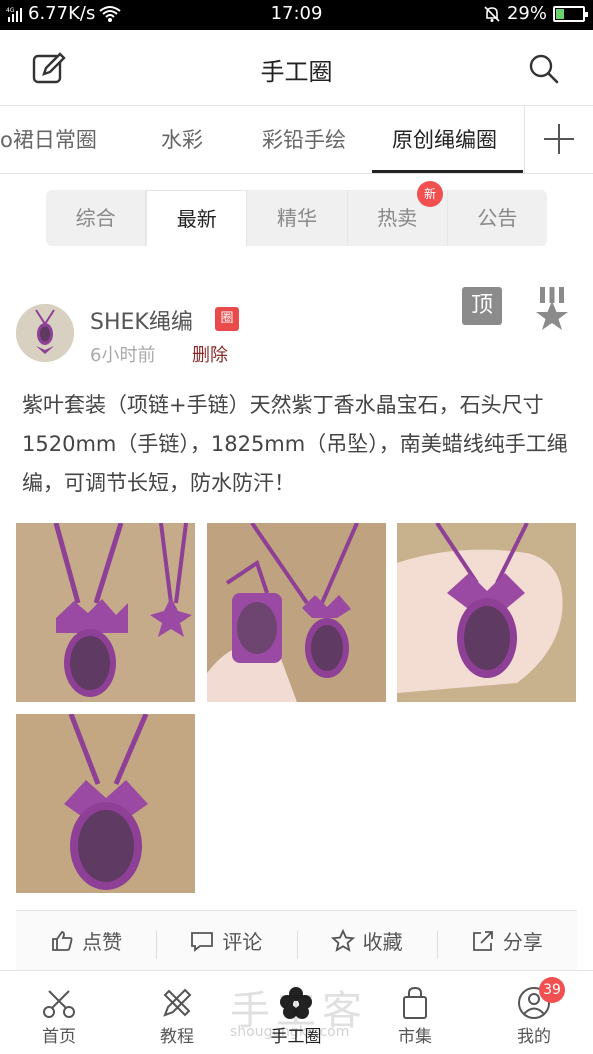 The height and width of the screenshot is (1054, 593). Describe the element at coordinates (62, 940) in the screenshot. I see `thumbs-up-icon` at that location.